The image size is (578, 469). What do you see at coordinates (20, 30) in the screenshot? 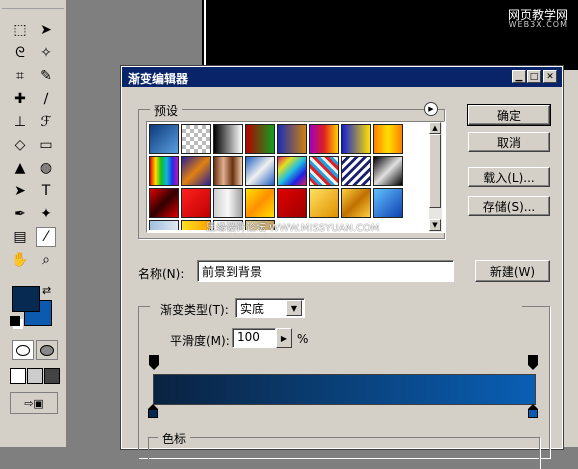
I see `marquee-icon: ⬚` at bounding box center [20, 30].